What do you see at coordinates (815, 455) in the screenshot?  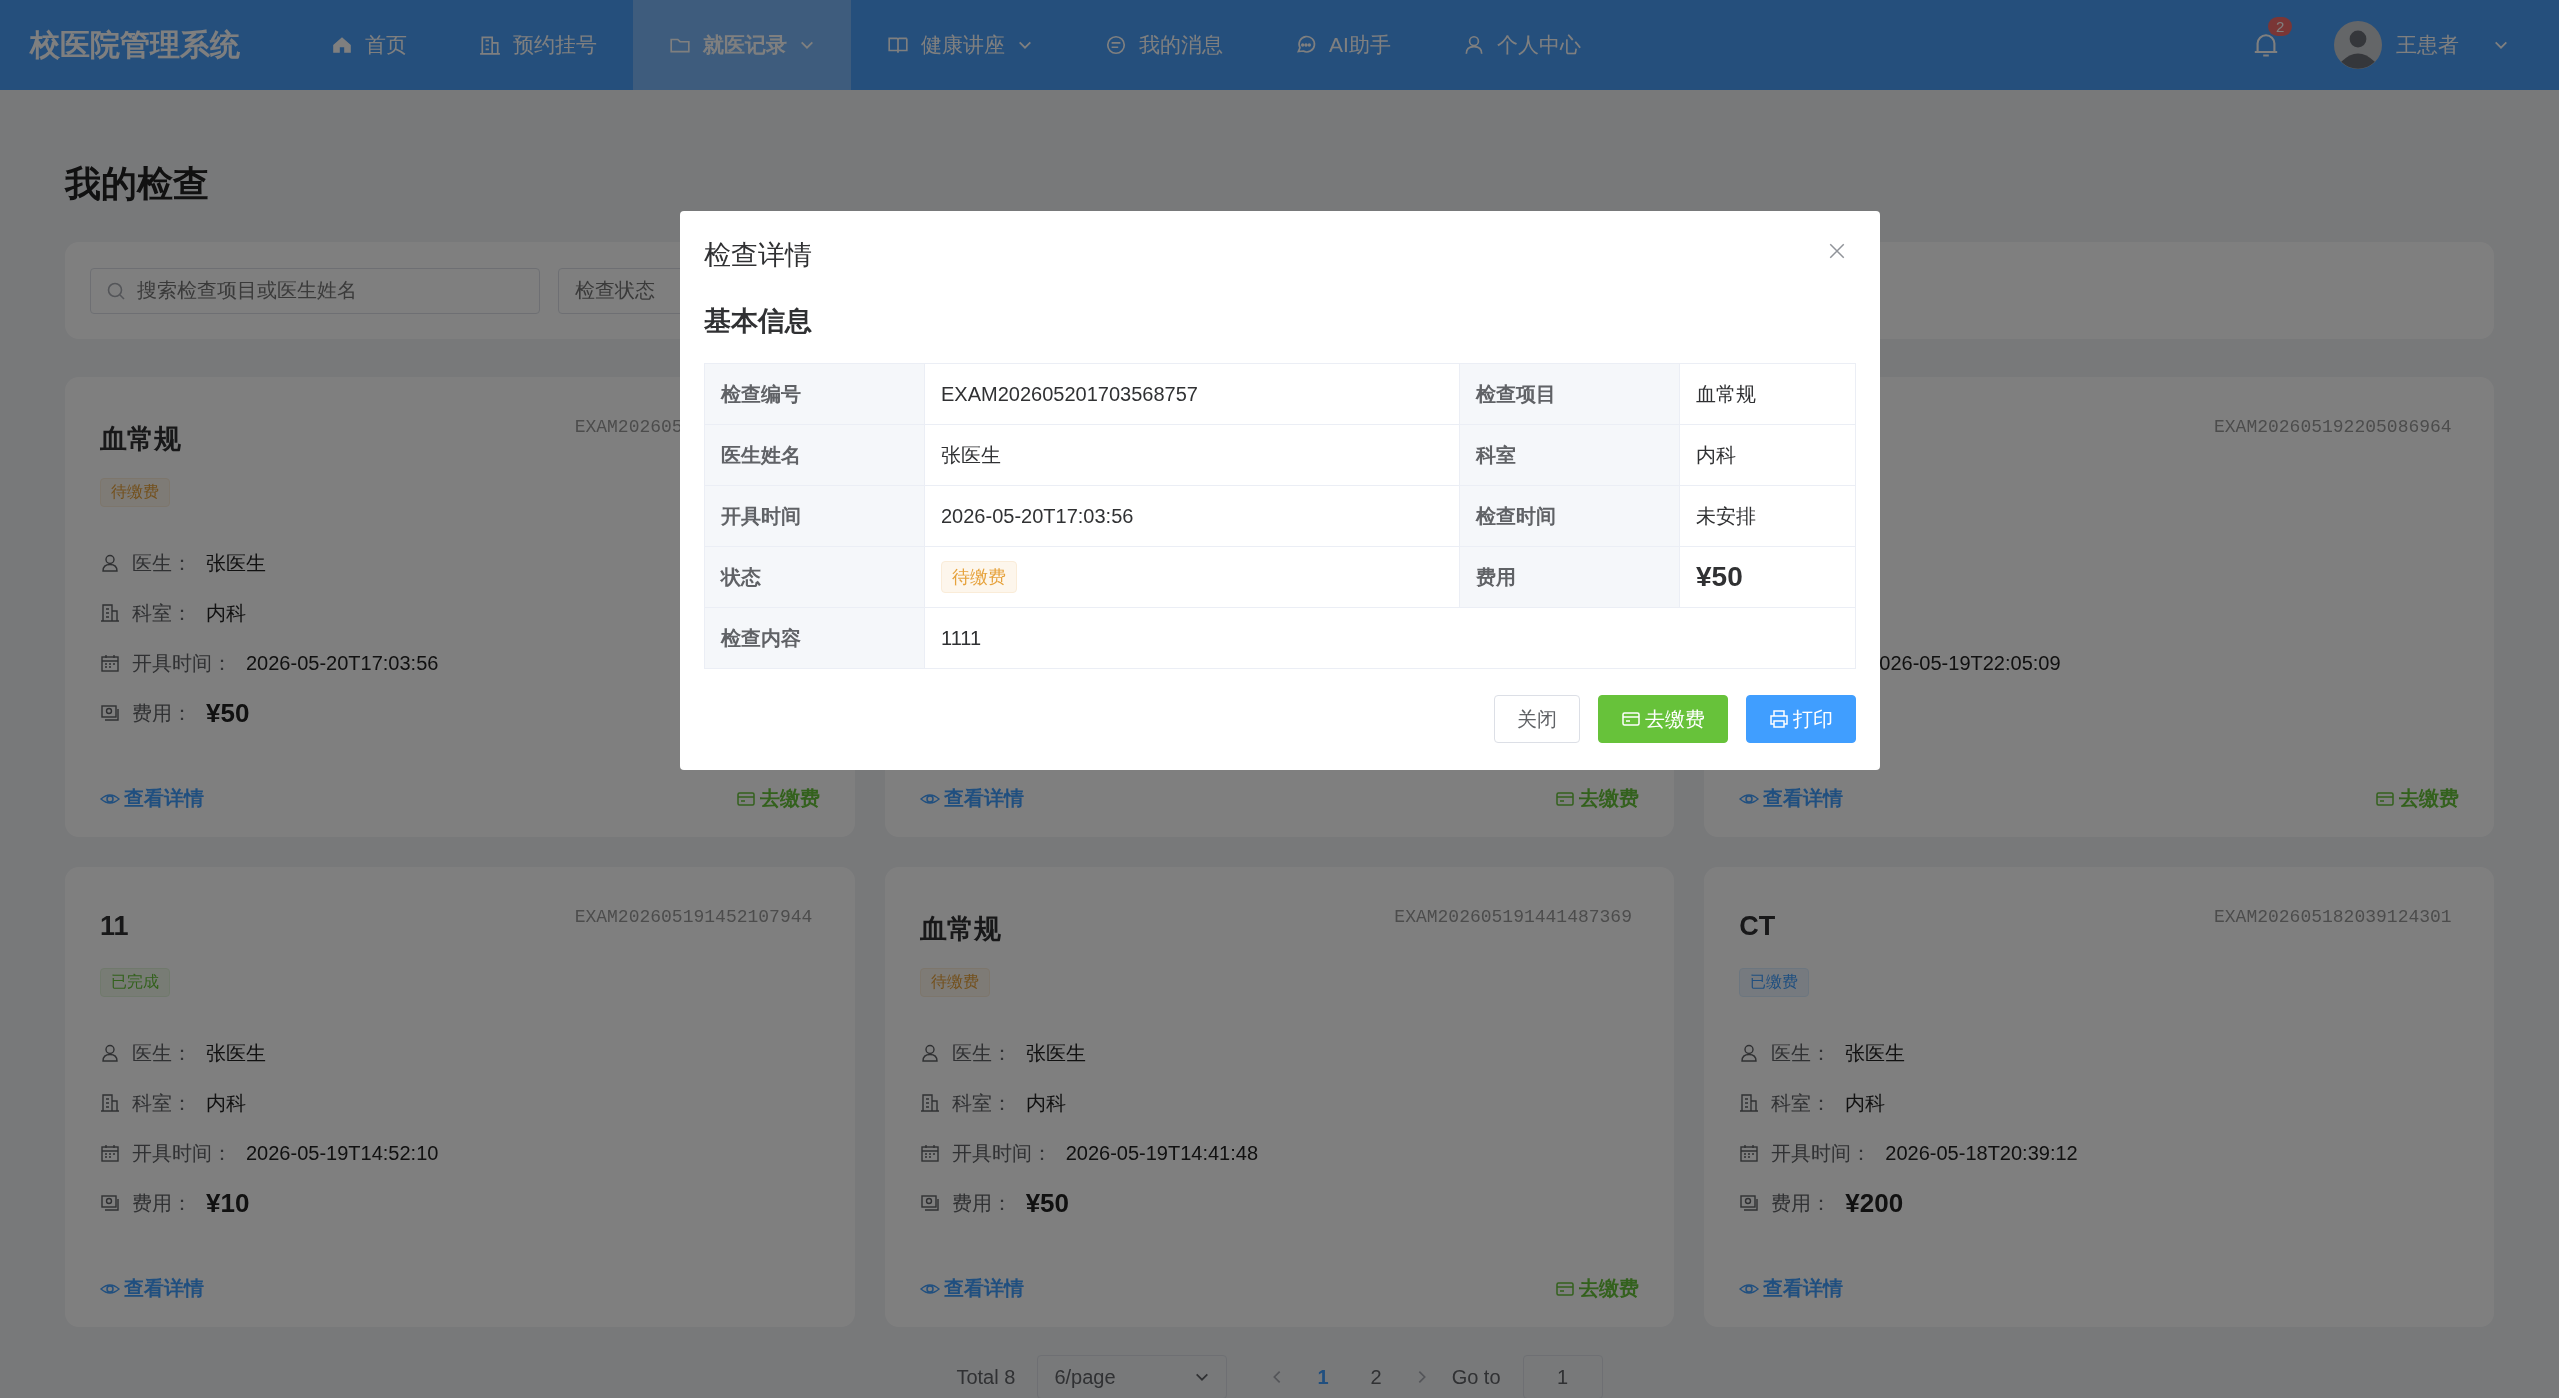 I see `detail-label: 医生姓名` at bounding box center [815, 455].